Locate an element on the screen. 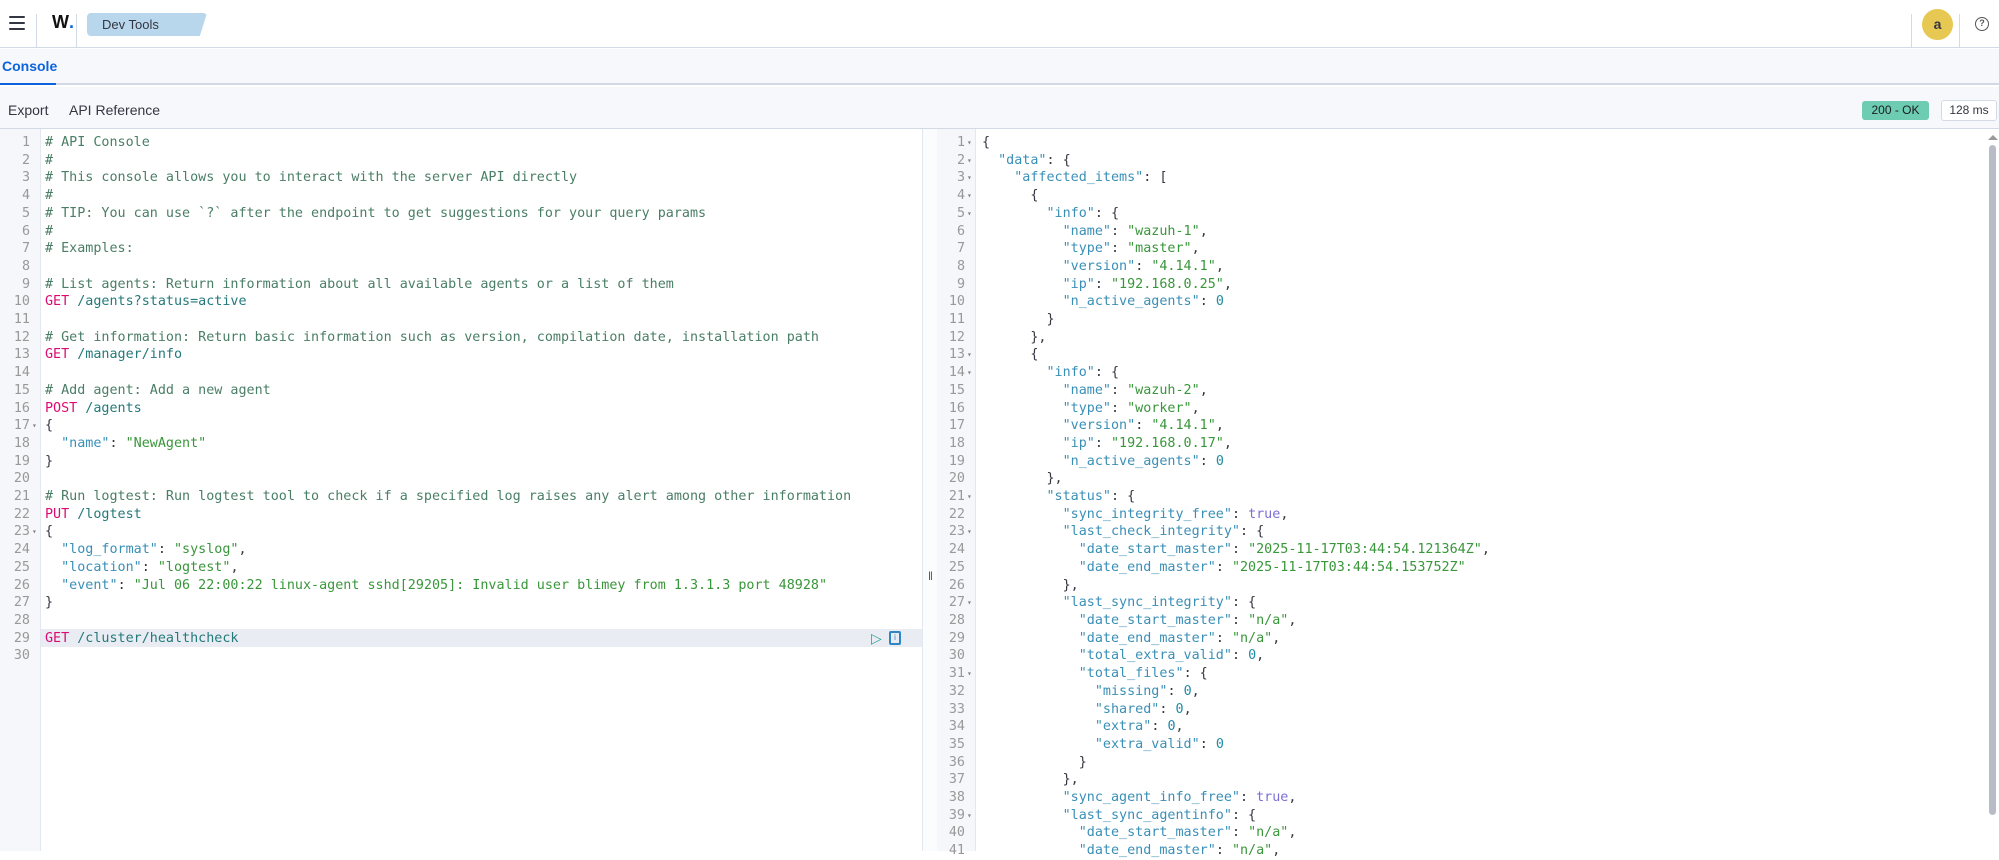 The height and width of the screenshot is (860, 1999). line-number: 13 ▾ is located at coordinates (960, 355).